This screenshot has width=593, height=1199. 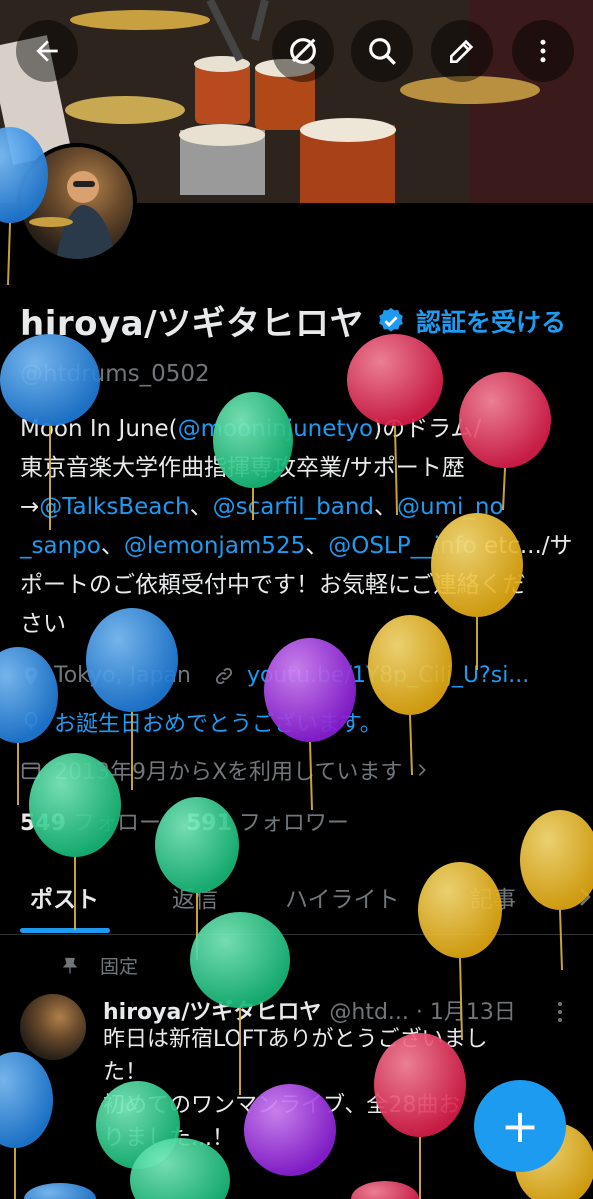 What do you see at coordinates (391, 321) in the screenshot?
I see `verified-badge-icon` at bounding box center [391, 321].